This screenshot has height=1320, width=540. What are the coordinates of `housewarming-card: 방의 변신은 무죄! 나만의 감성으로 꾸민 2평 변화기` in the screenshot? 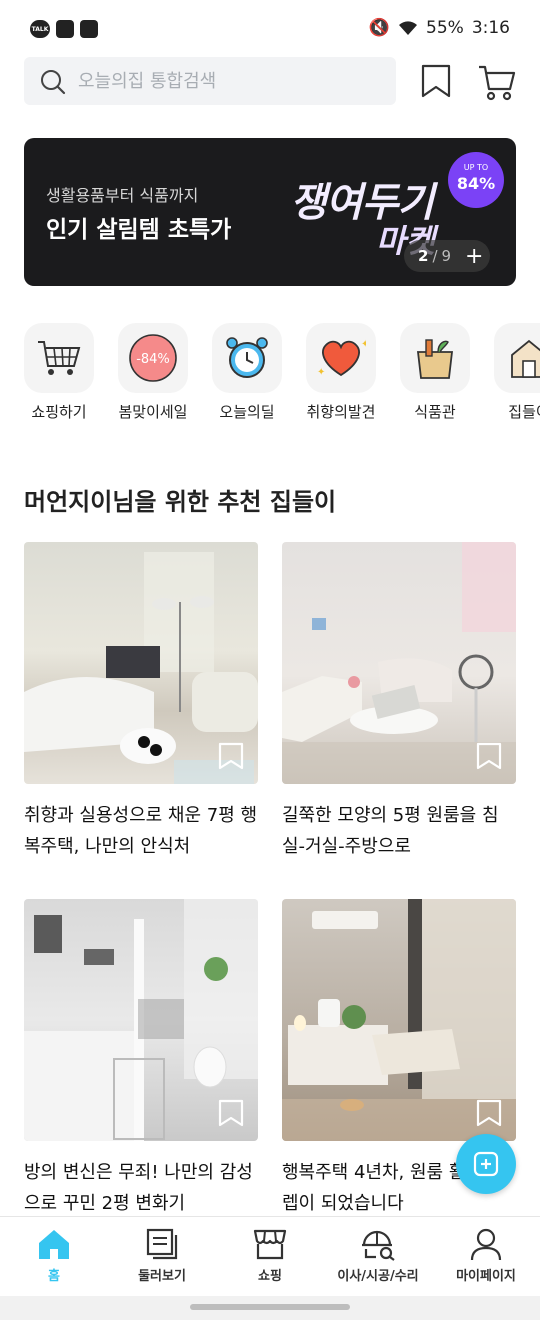 It's located at (141, 1059).